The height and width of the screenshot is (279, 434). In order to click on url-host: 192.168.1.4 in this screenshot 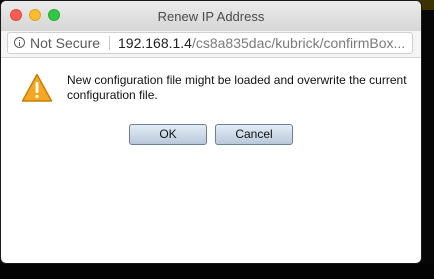, I will do `click(155, 43)`.